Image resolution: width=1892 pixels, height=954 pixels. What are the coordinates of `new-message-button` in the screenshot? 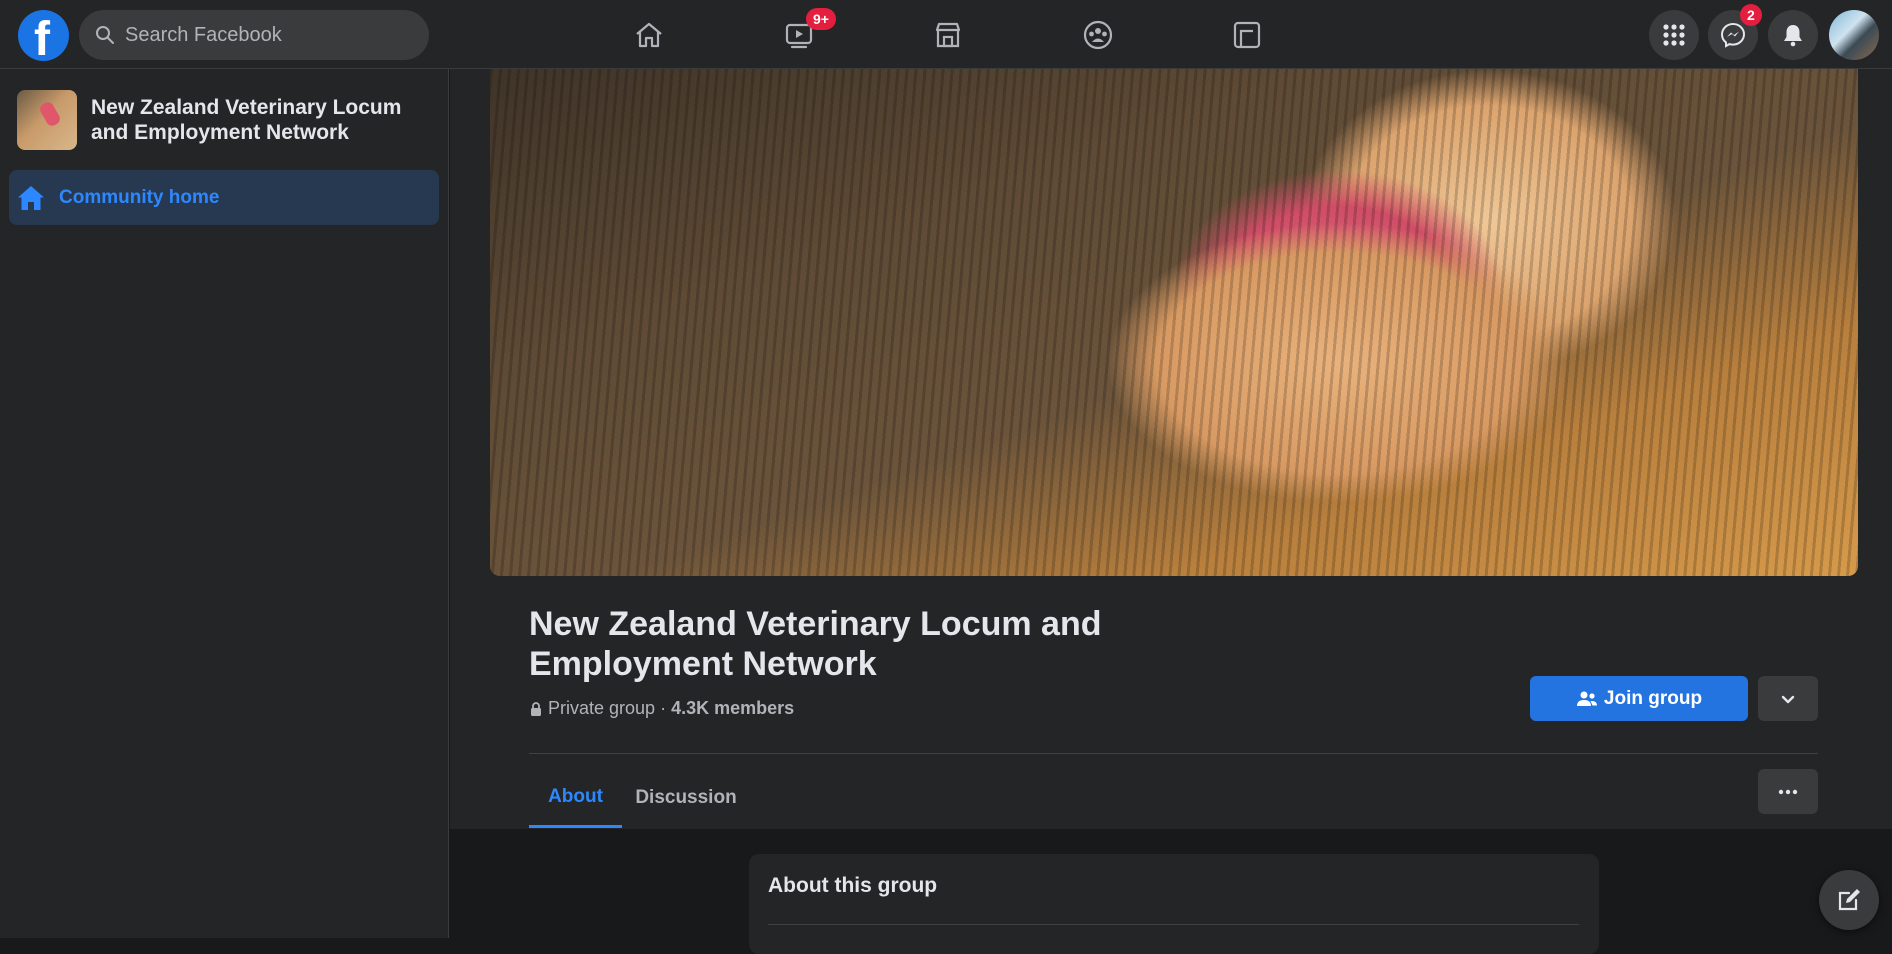 It's located at (1849, 900).